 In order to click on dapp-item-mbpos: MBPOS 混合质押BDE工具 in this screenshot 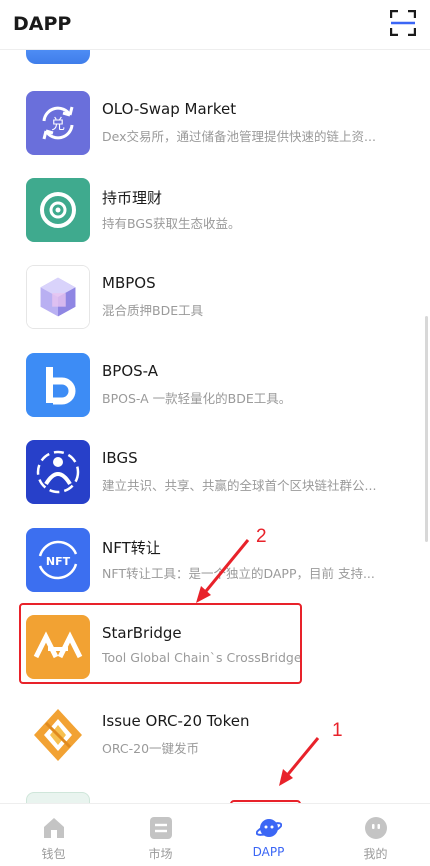, I will do `click(215, 295)`.